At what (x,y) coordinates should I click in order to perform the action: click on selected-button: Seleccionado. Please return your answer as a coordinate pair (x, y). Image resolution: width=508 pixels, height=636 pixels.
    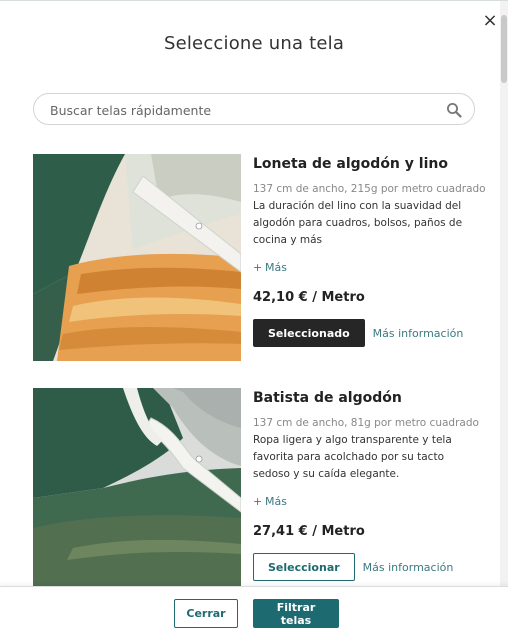
    Looking at the image, I should click on (309, 333).